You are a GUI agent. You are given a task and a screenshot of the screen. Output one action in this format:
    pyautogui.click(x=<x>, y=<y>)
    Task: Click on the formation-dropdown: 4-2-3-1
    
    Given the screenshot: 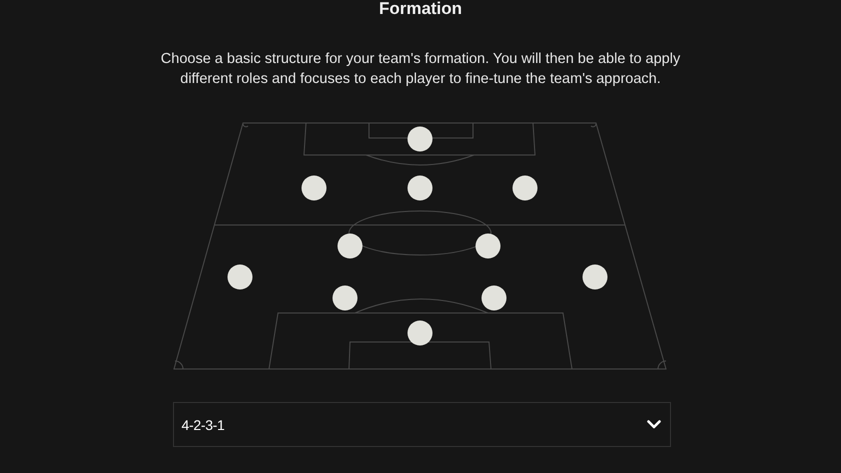 What is the action you would take?
    pyautogui.click(x=421, y=424)
    